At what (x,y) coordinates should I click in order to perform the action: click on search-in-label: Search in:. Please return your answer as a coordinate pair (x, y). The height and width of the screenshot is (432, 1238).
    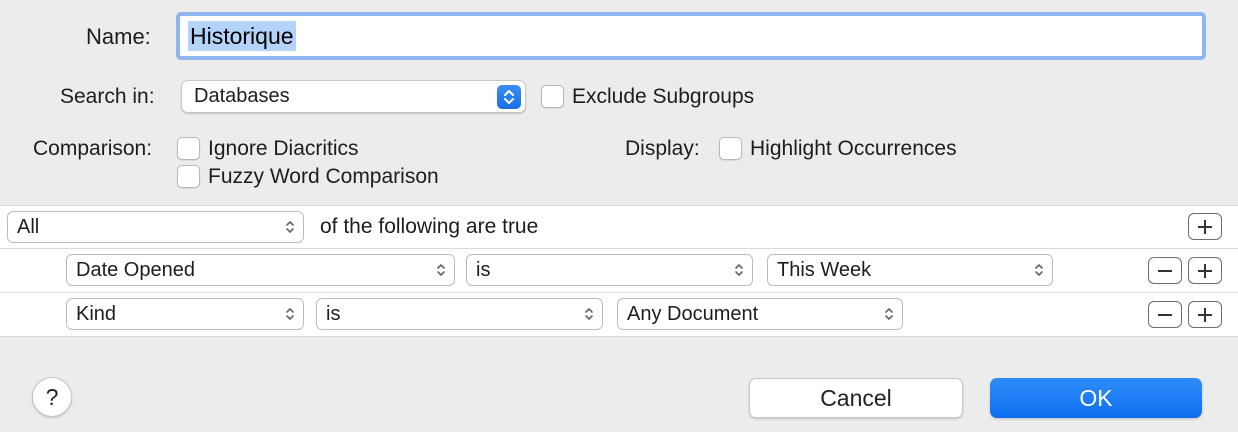
    Looking at the image, I should click on (107, 96).